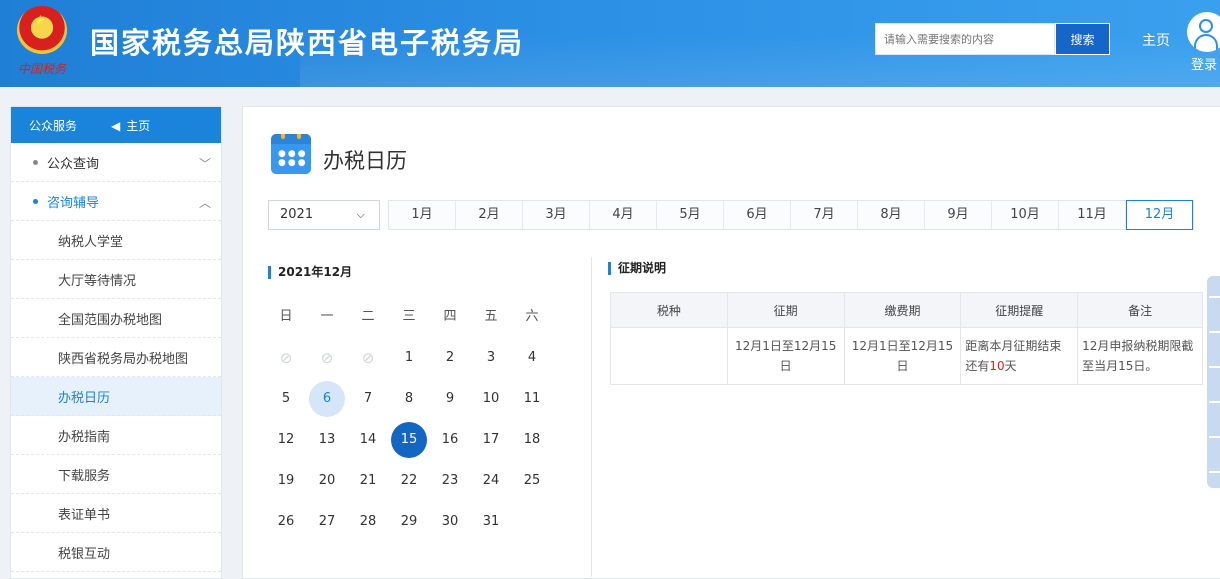 This screenshot has width=1220, height=579. What do you see at coordinates (360, 214) in the screenshot?
I see `chevron-down-icon: ⌵` at bounding box center [360, 214].